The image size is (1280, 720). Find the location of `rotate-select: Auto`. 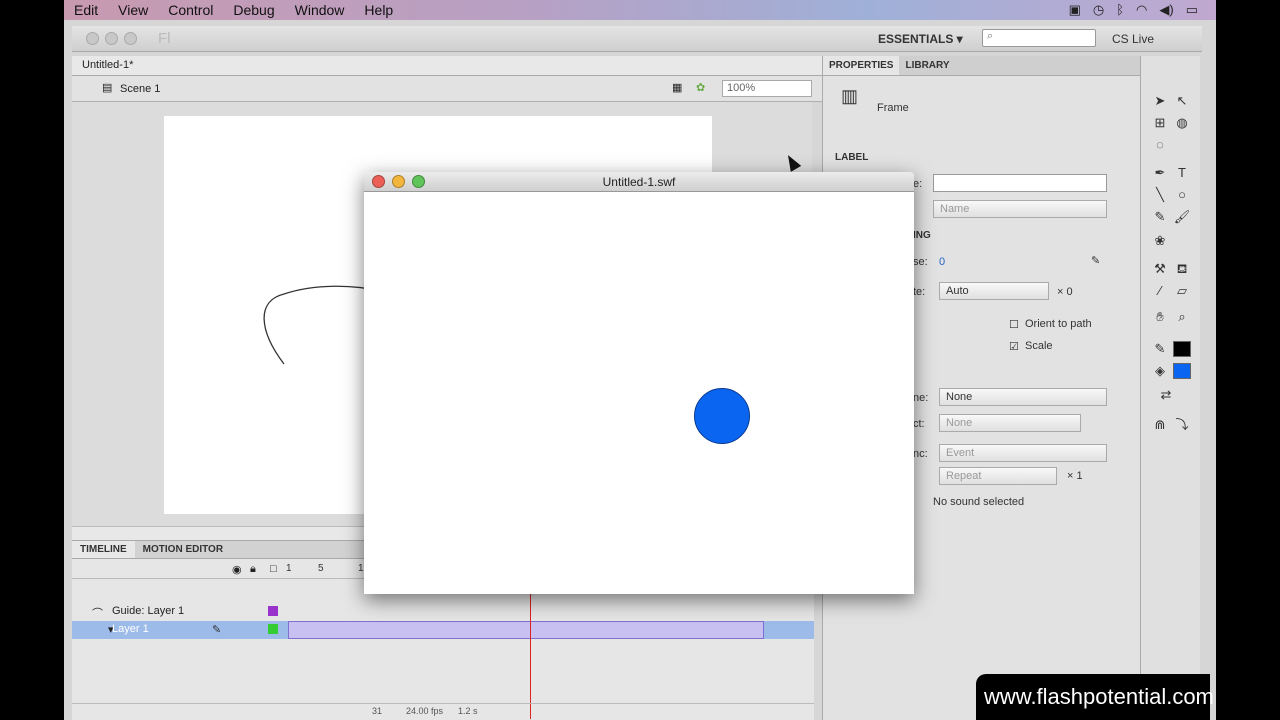

rotate-select: Auto is located at coordinates (994, 291).